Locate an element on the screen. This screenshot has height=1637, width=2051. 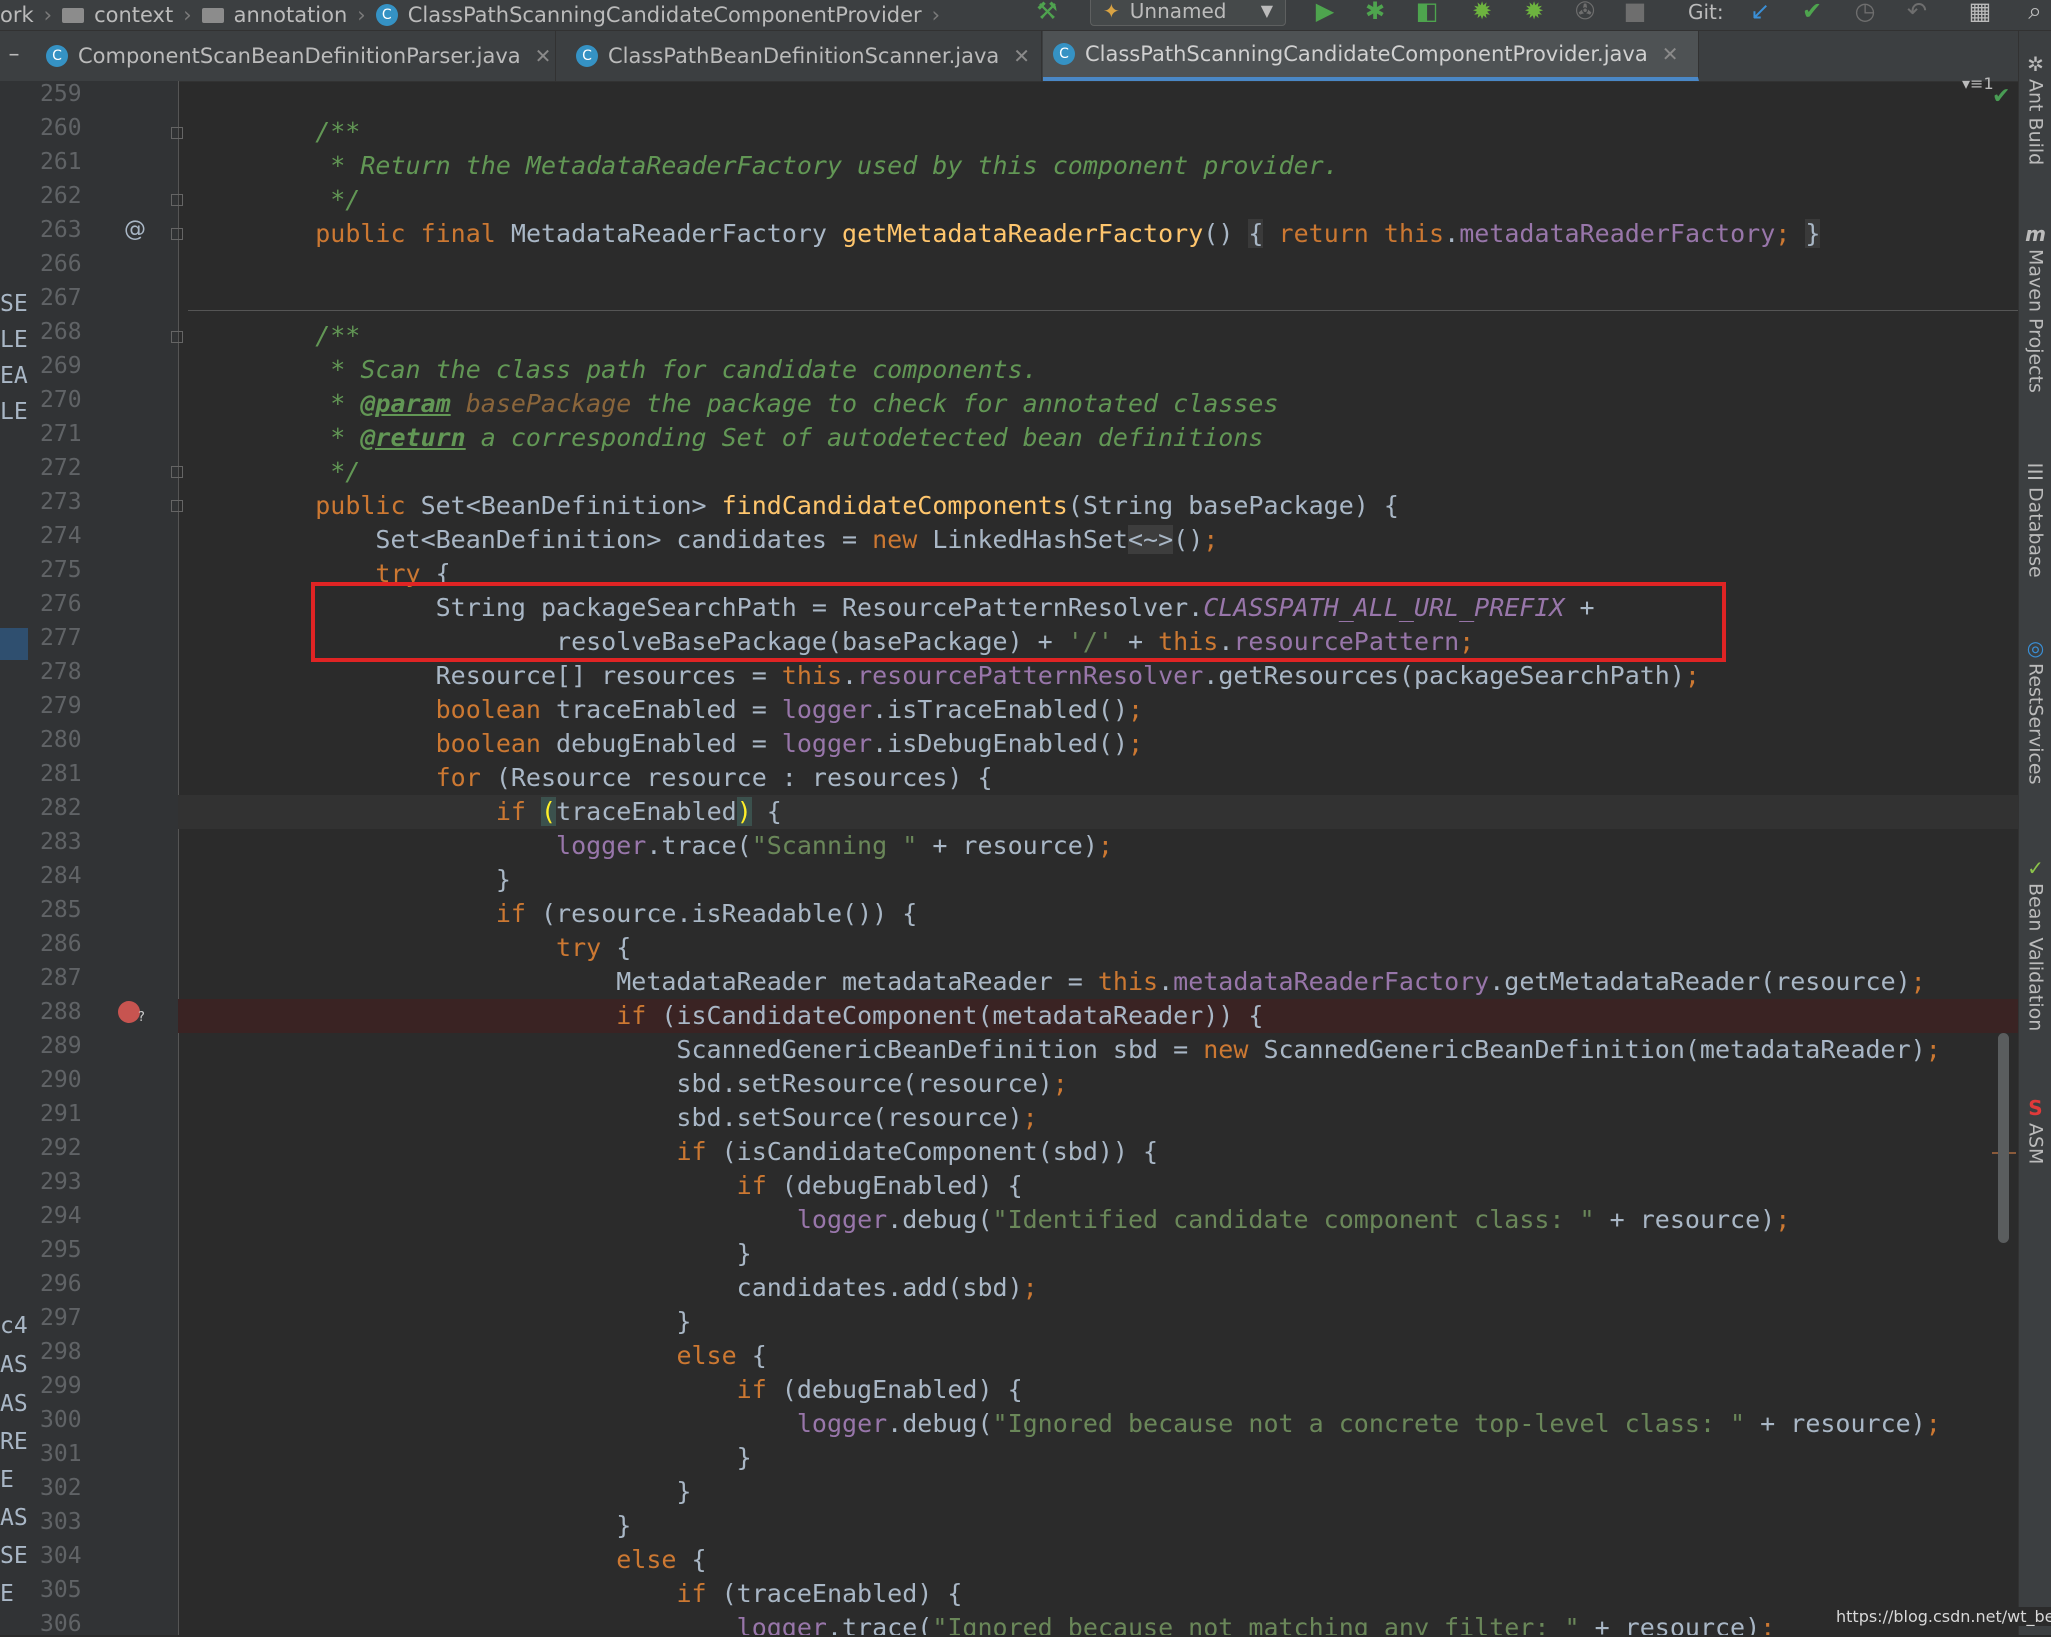
git-rollback-icon: ↶ is located at coordinates (1917, 13).